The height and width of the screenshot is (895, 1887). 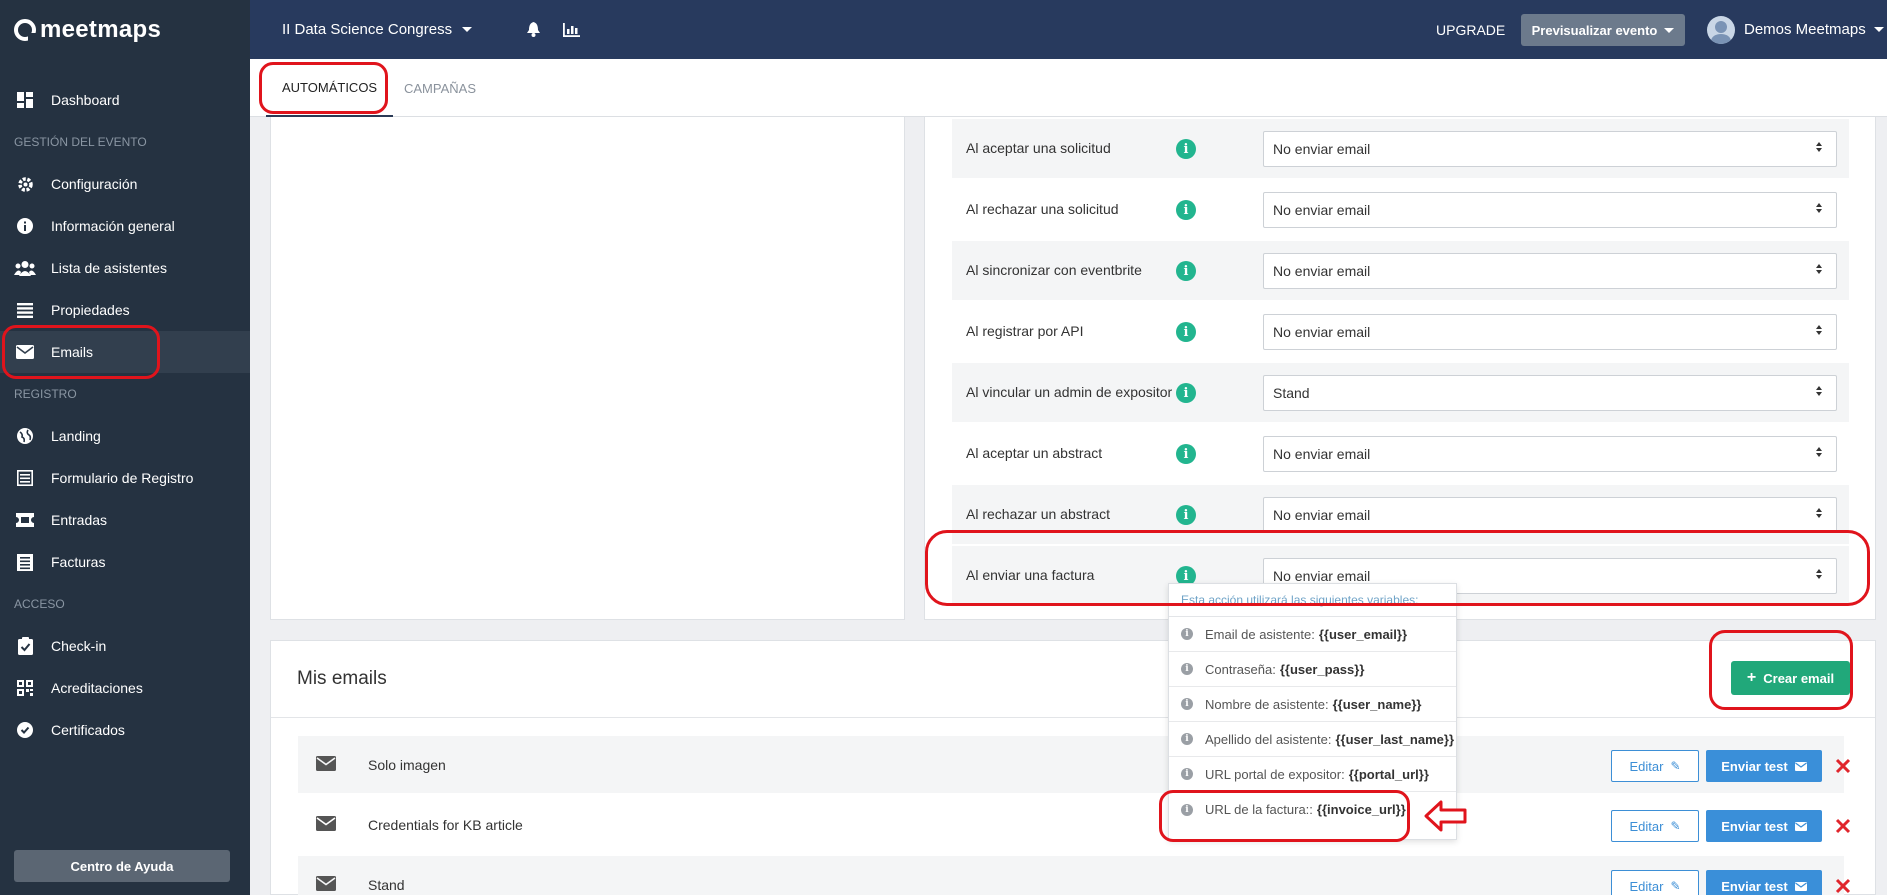 What do you see at coordinates (571, 30) in the screenshot?
I see `chart-bar-icon` at bounding box center [571, 30].